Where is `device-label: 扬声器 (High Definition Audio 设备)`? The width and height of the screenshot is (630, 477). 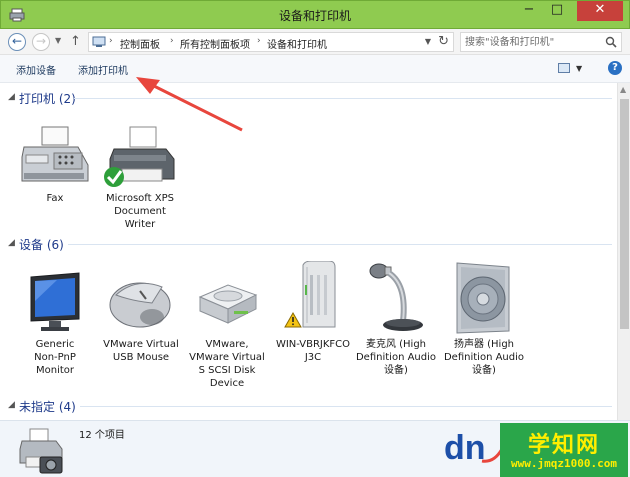 device-label: 扬声器 (High Definition Audio 设备) is located at coordinates (484, 357).